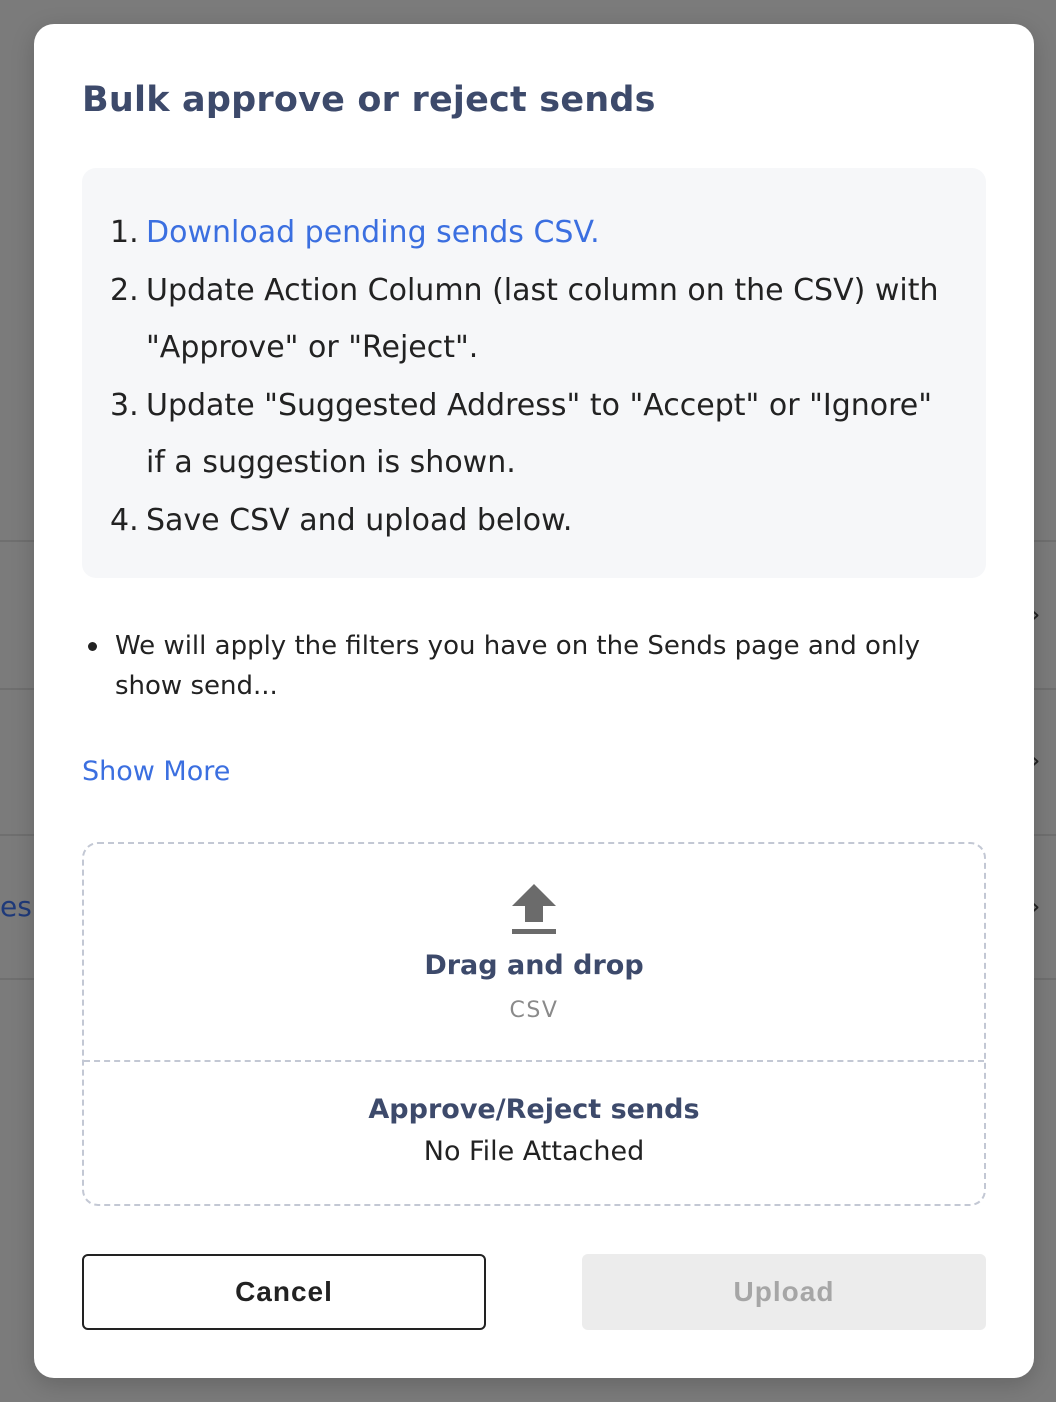 Image resolution: width=1056 pixels, height=1402 pixels. I want to click on dropzone-title: Drag and drop, so click(534, 965).